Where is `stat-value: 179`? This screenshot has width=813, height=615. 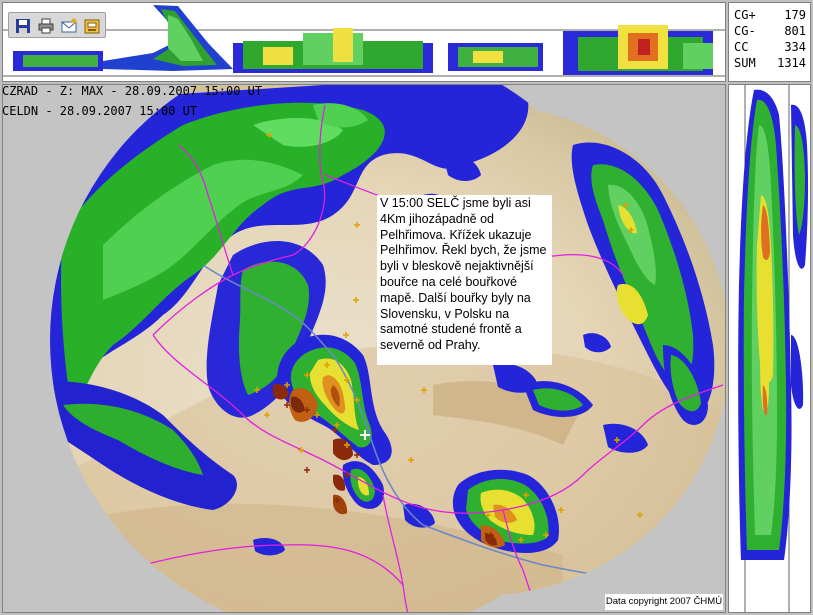
stat-value: 179 is located at coordinates (795, 15).